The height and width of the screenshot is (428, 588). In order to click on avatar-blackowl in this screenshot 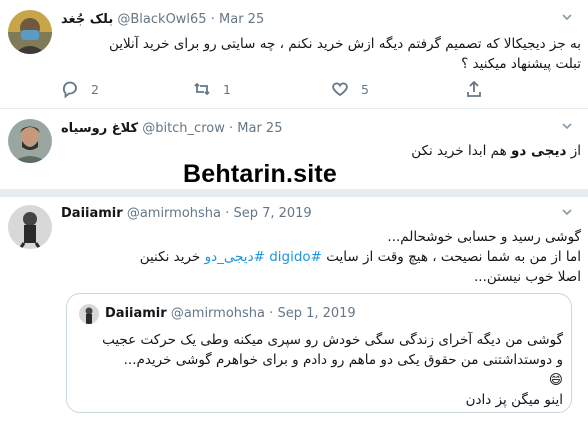, I will do `click(30, 32)`.